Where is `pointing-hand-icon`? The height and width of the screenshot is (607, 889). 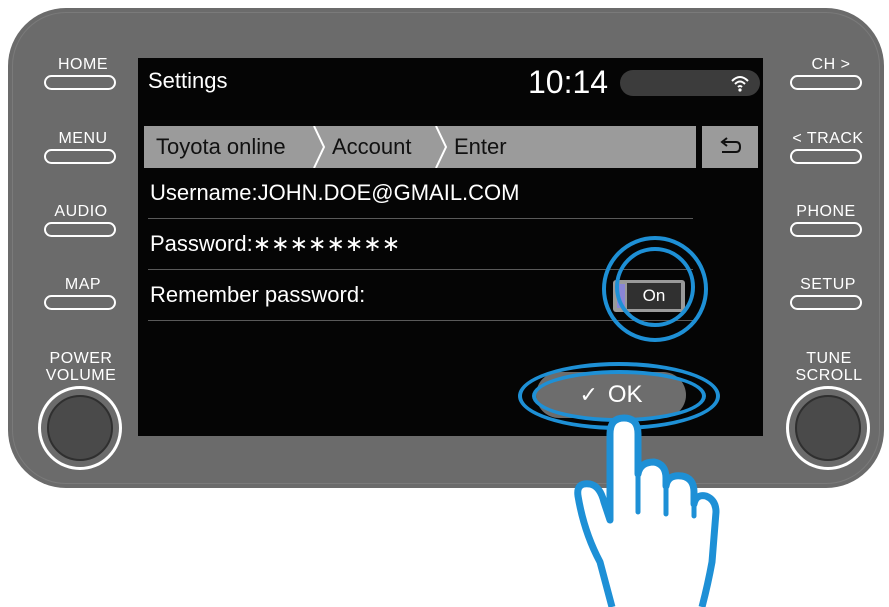
pointing-hand-icon is located at coordinates (647, 510).